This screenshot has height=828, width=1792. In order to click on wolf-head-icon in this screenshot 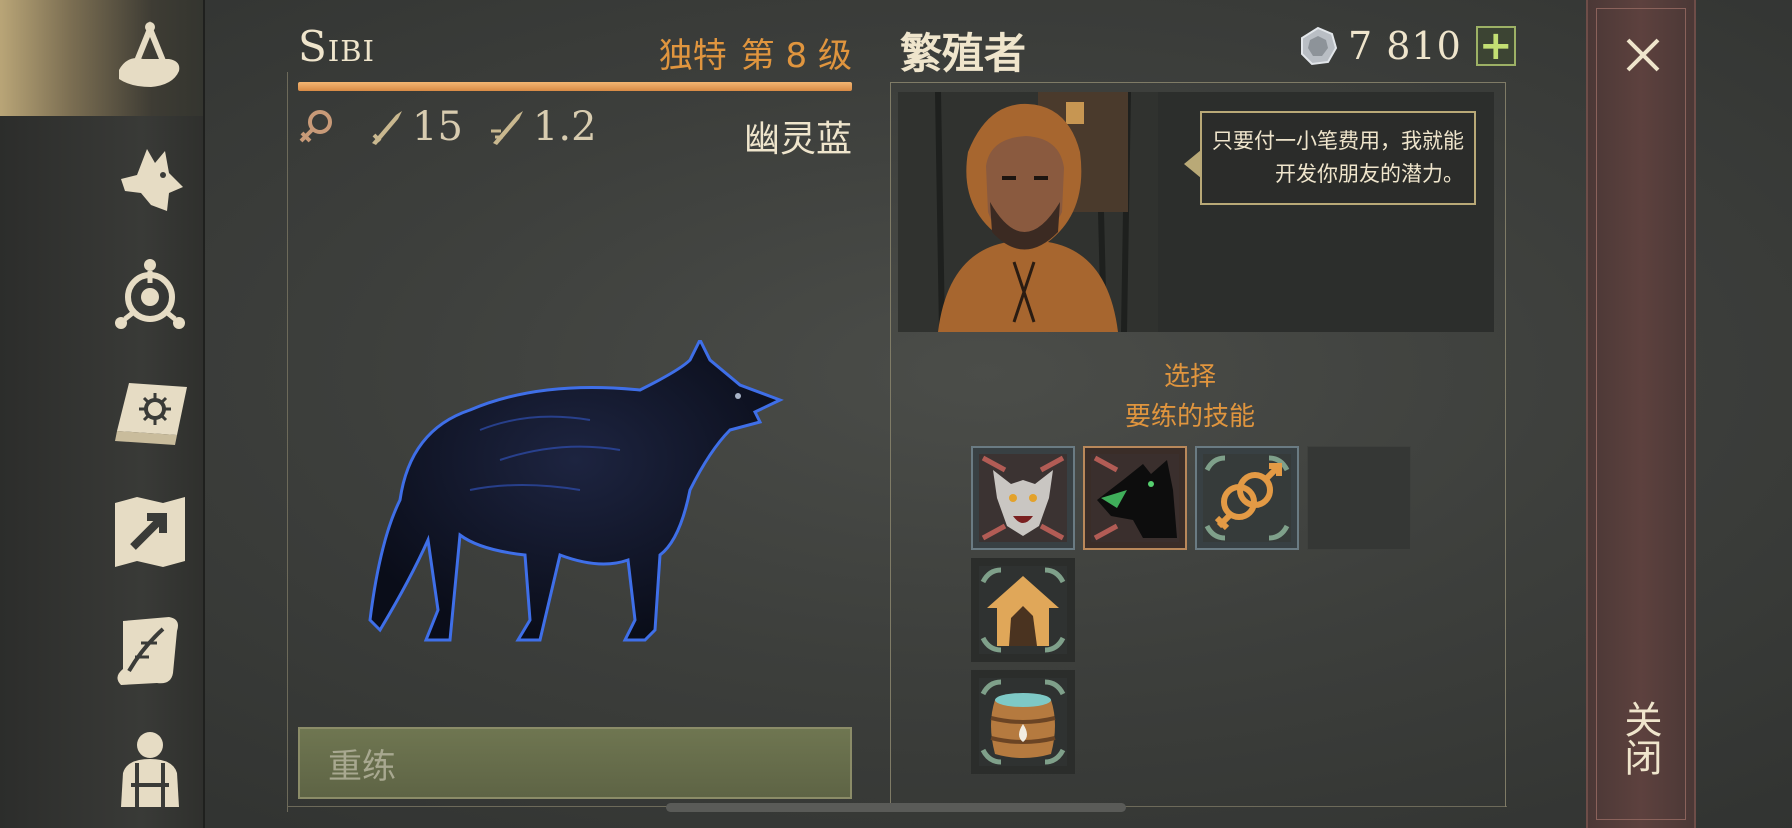, I will do `click(152, 180)`.